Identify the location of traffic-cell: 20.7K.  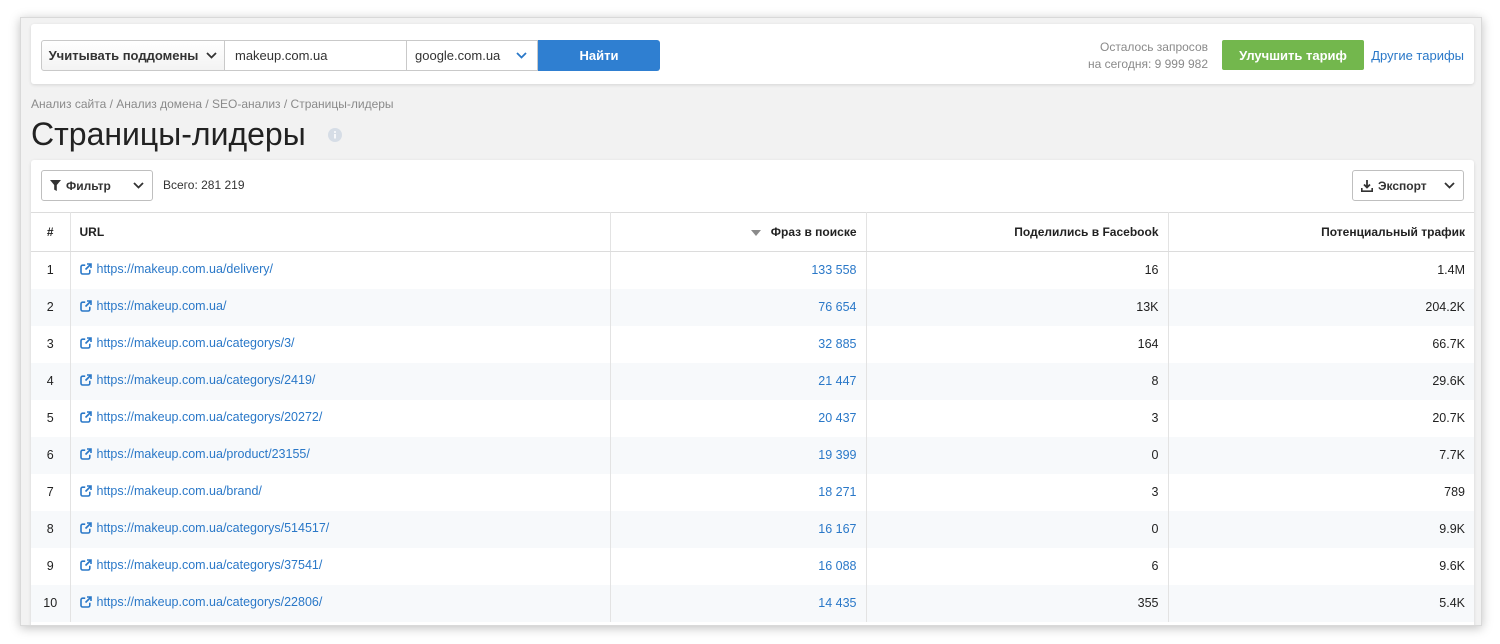
(1448, 418).